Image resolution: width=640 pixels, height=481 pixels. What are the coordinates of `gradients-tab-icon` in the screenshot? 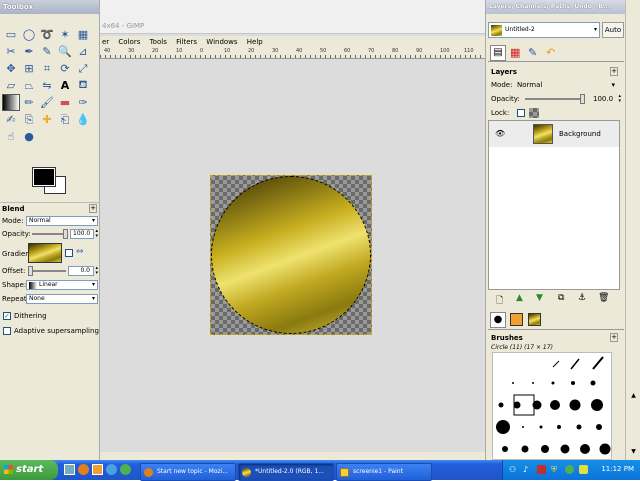 It's located at (534, 319).